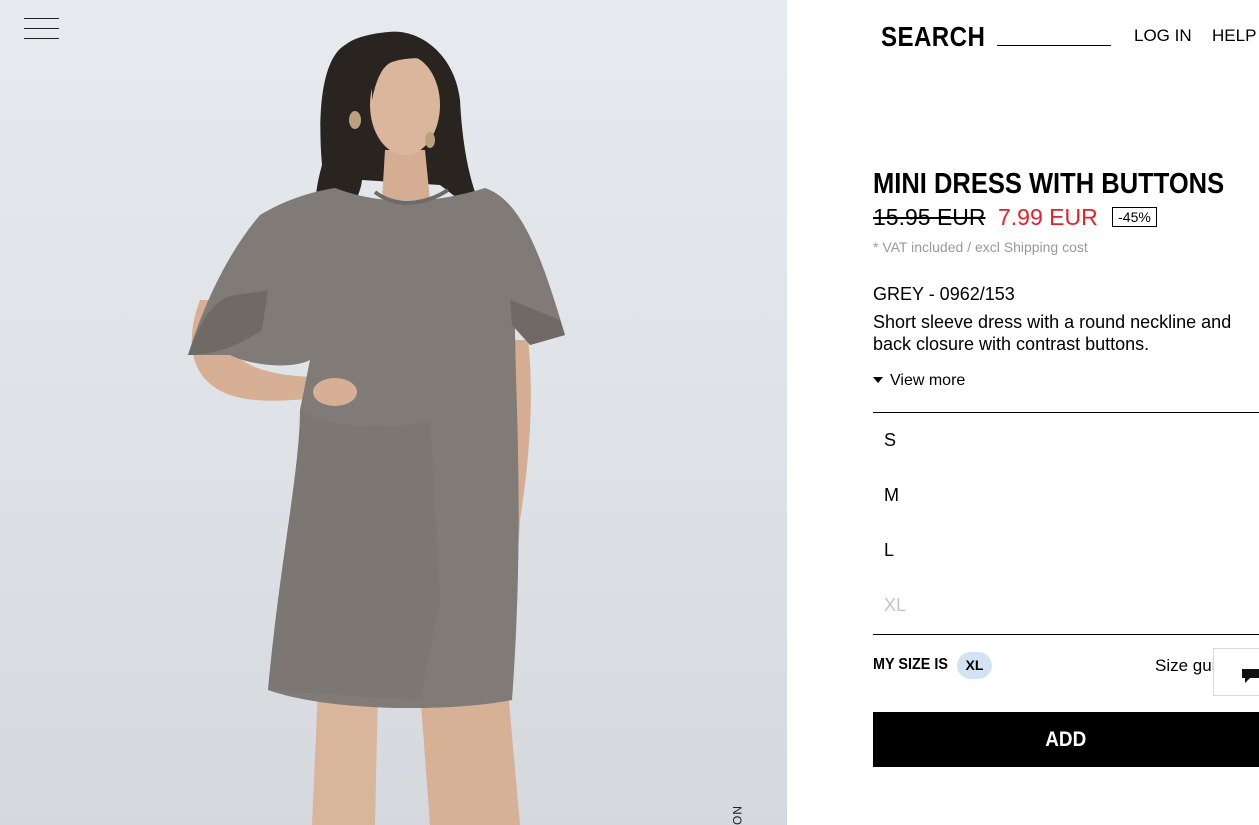  Describe the element at coordinates (1066, 634) in the screenshot. I see `divider` at that location.